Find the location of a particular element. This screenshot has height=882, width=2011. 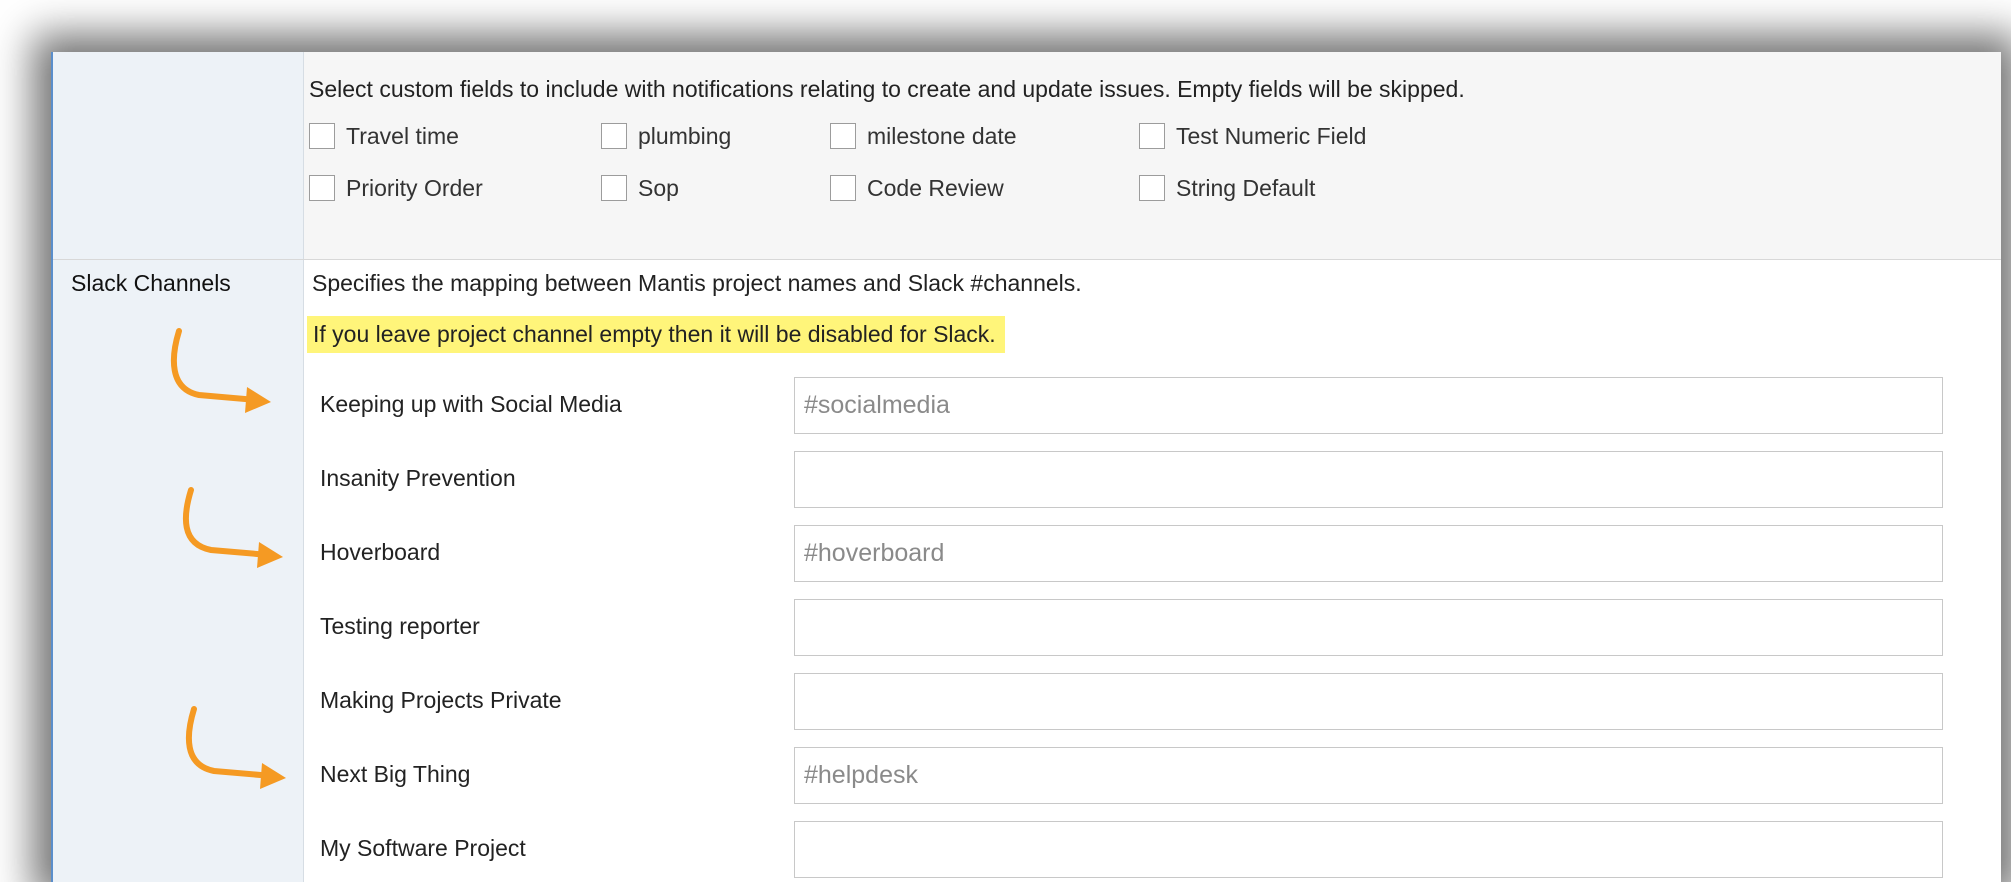

custom-field-option-code-review: Code Review is located at coordinates (917, 188).